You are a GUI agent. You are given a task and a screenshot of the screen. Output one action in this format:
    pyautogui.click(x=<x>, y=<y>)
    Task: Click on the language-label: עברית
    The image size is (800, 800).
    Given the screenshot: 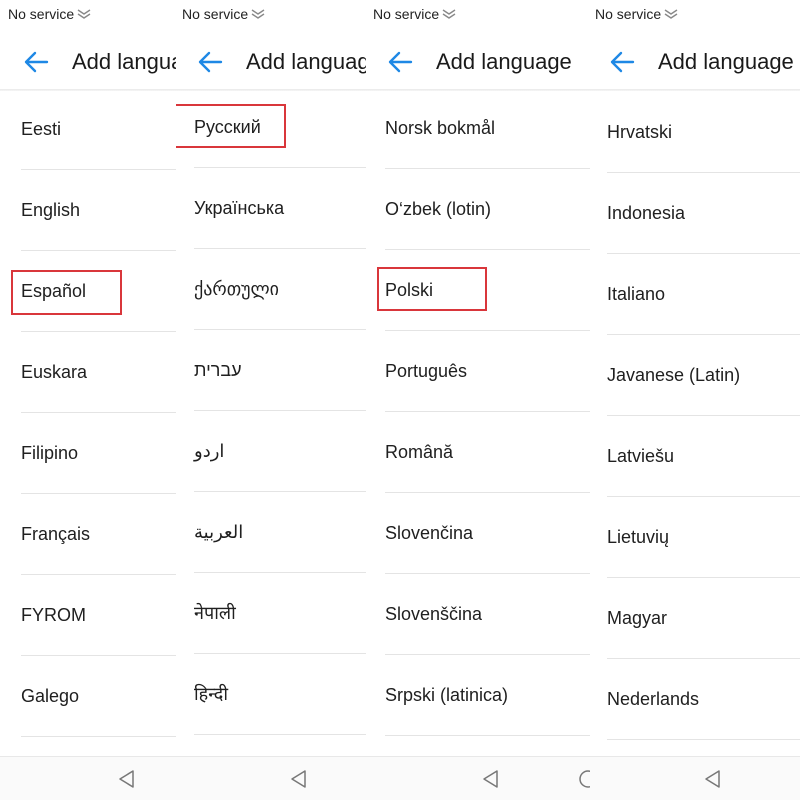 What is the action you would take?
    pyautogui.click(x=218, y=369)
    